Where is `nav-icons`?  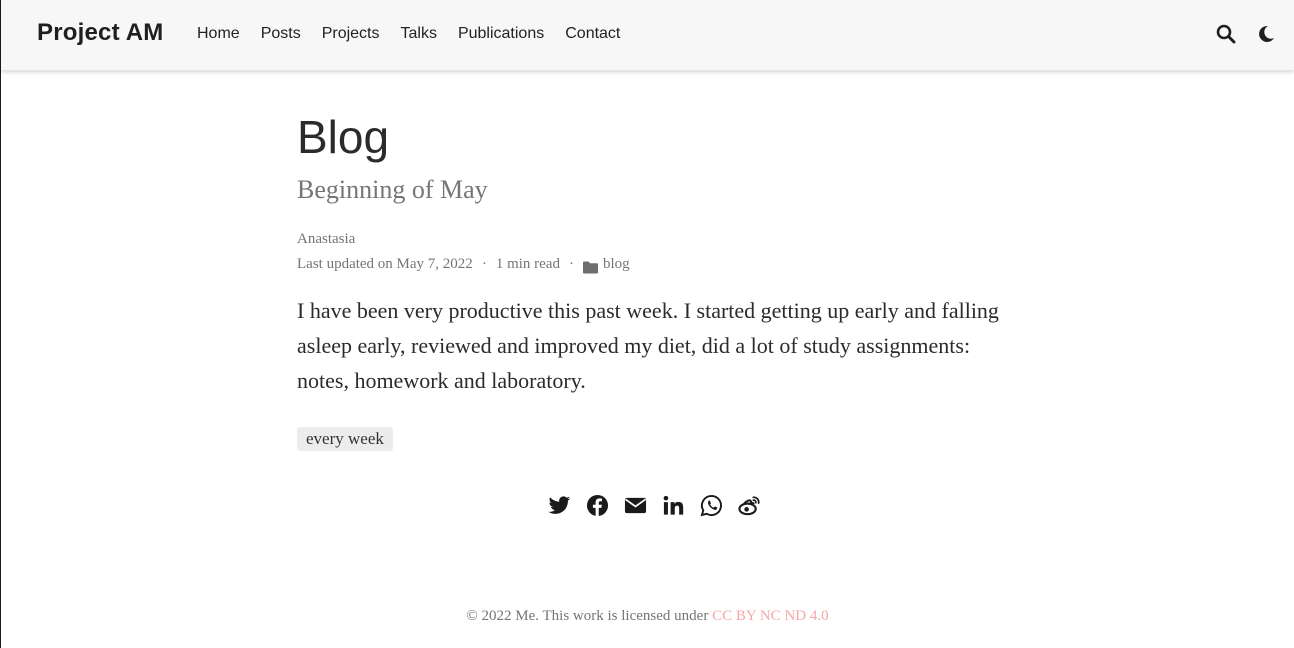
nav-icons is located at coordinates (1246, 34).